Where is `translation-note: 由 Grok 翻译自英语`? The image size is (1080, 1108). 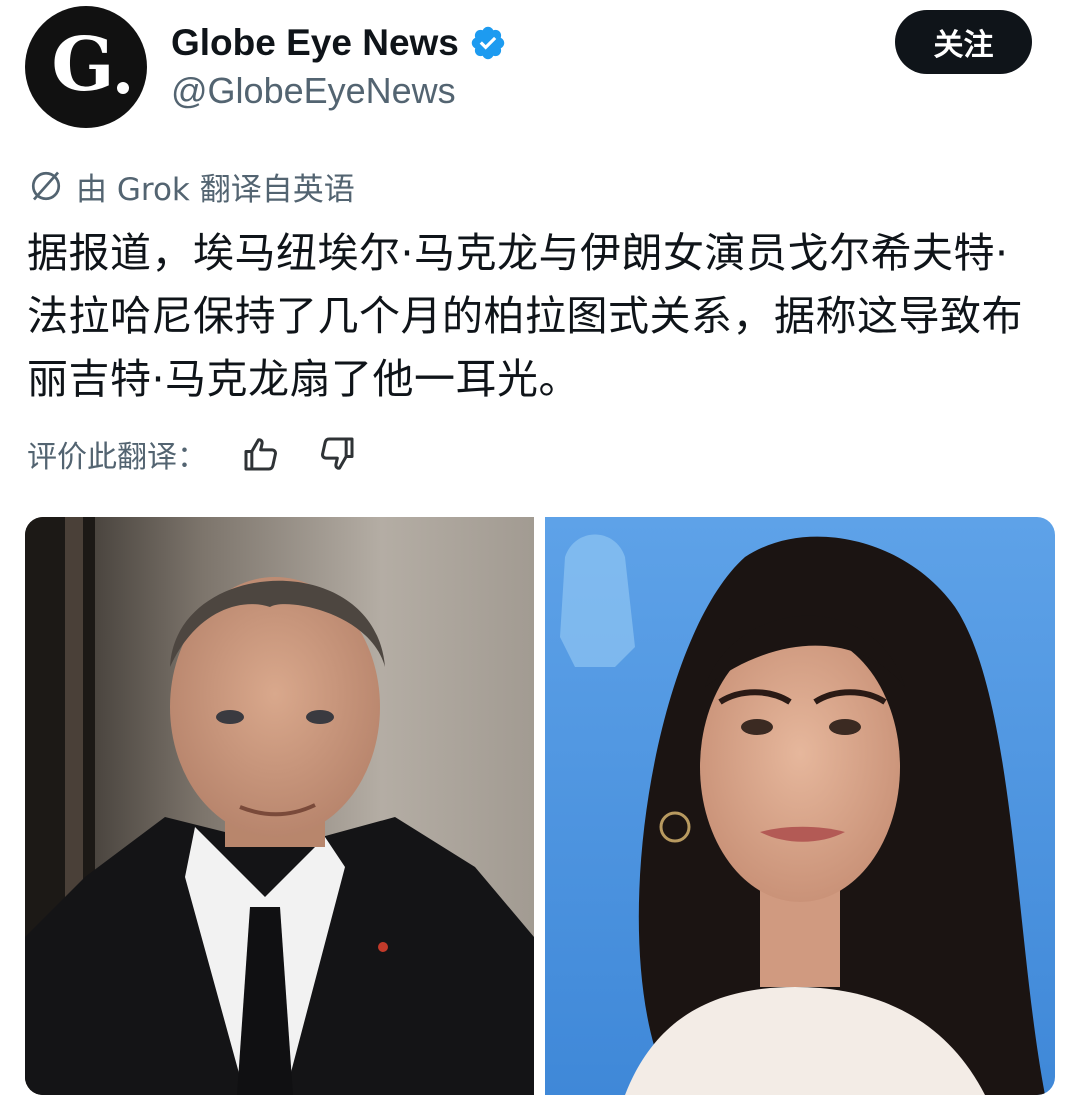
translation-note: 由 Grok 翻译自英语 is located at coordinates (191, 186).